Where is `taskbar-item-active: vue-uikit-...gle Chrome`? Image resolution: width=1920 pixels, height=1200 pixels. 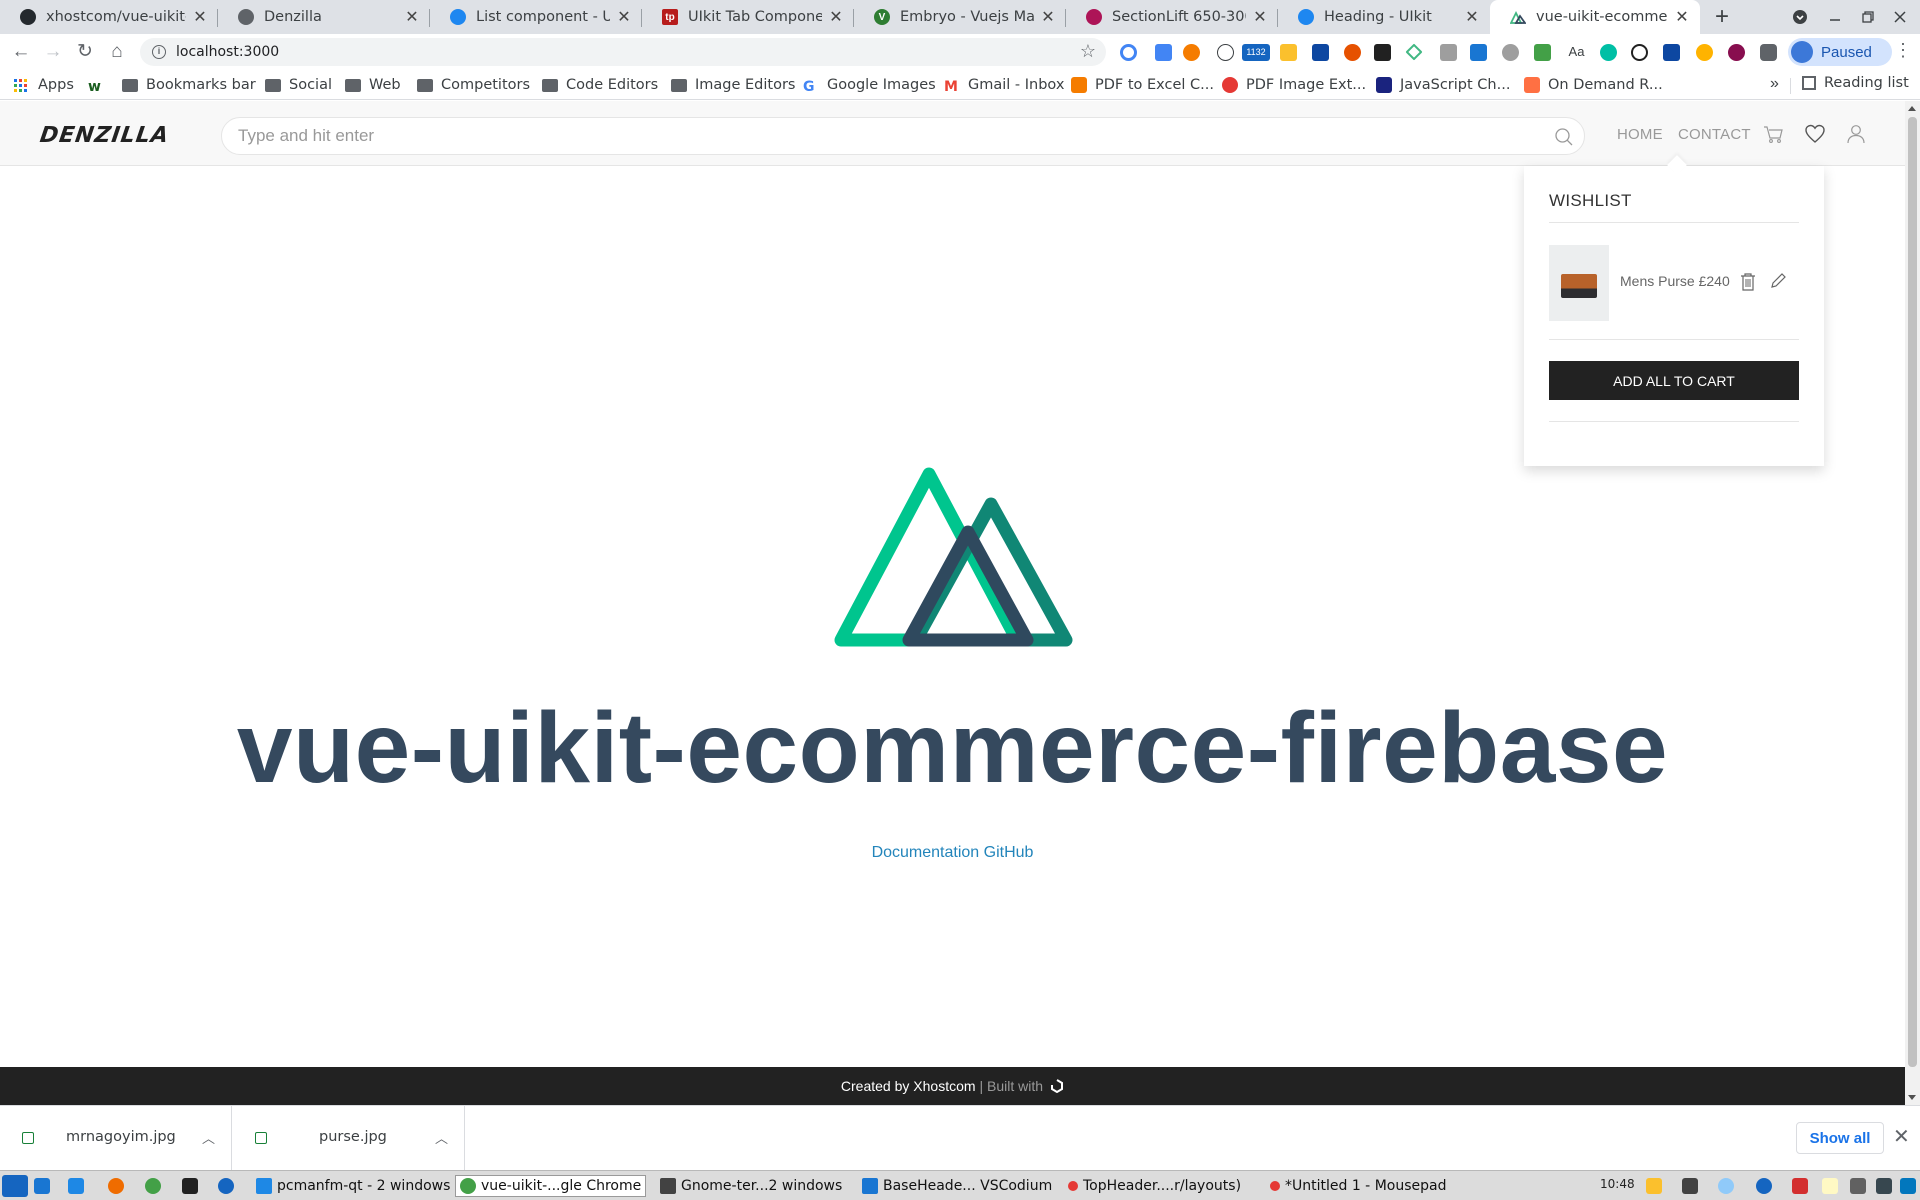
taskbar-item-active: vue-uikit-...gle Chrome is located at coordinates (551, 1186).